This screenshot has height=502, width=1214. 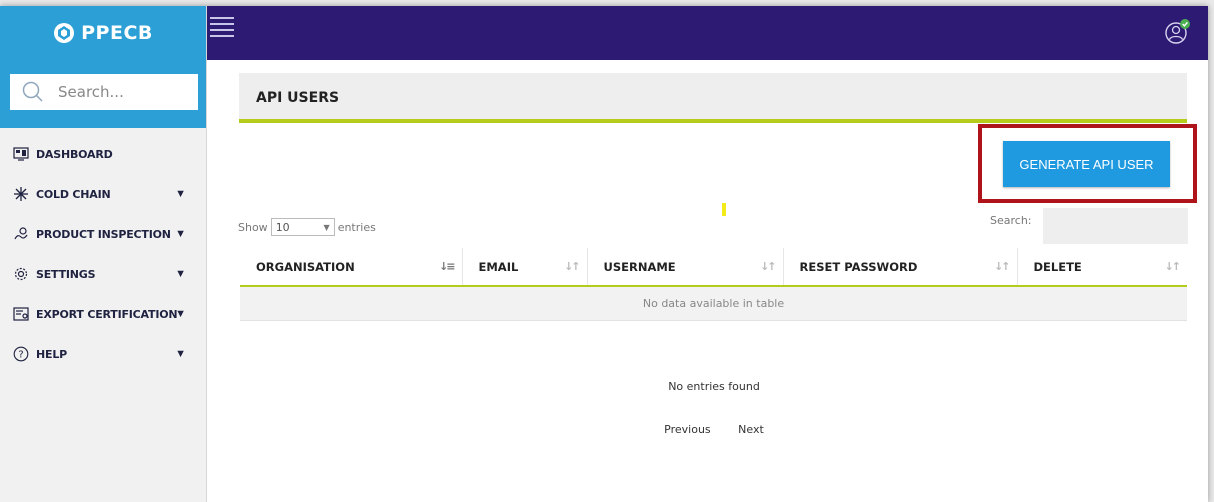 What do you see at coordinates (32, 91) in the screenshot?
I see `search-icon` at bounding box center [32, 91].